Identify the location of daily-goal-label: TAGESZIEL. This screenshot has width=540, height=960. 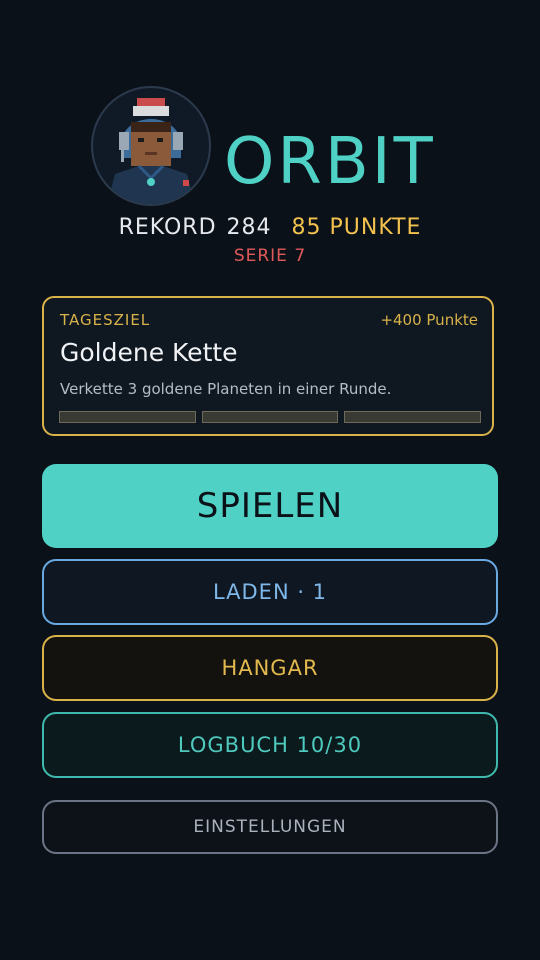
(105, 320).